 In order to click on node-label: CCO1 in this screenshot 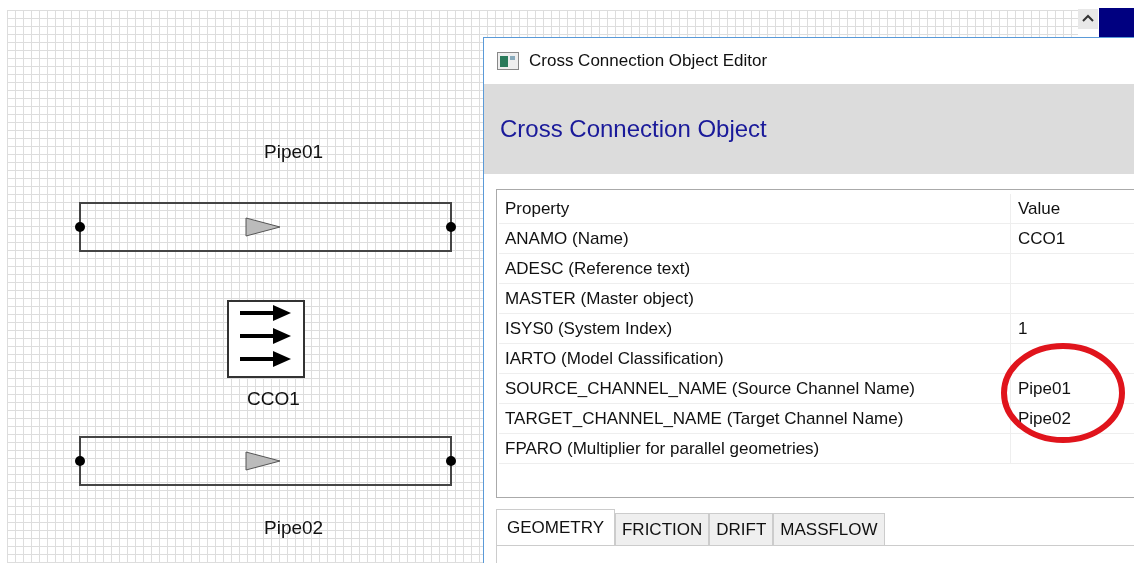, I will do `click(273, 399)`.